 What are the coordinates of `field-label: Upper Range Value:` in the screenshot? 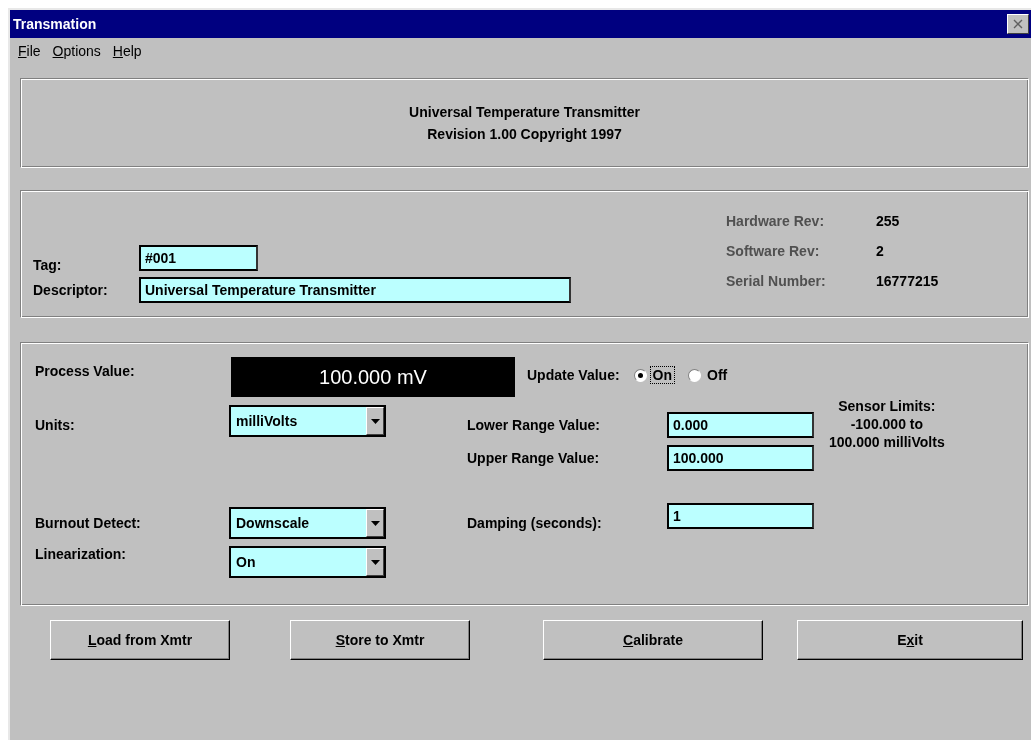 It's located at (533, 457).